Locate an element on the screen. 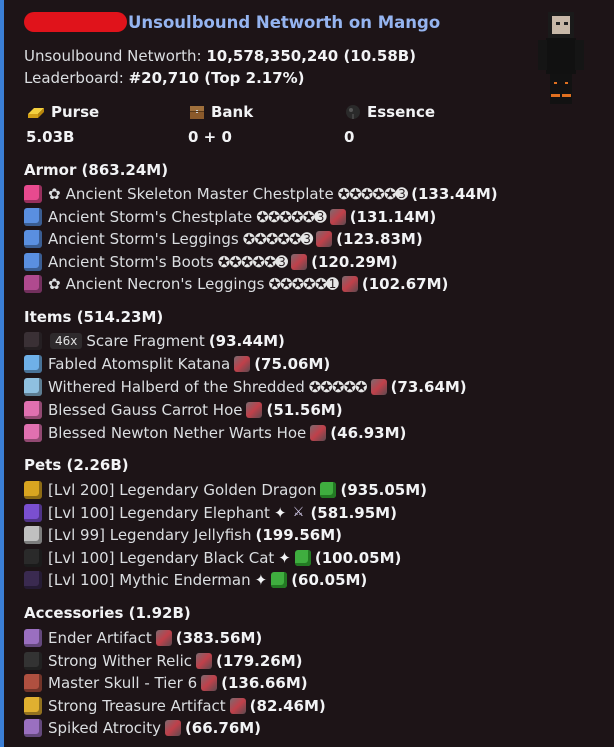  accessory-row: Strong Treasure Artifact (82.46M) is located at coordinates (175, 706).